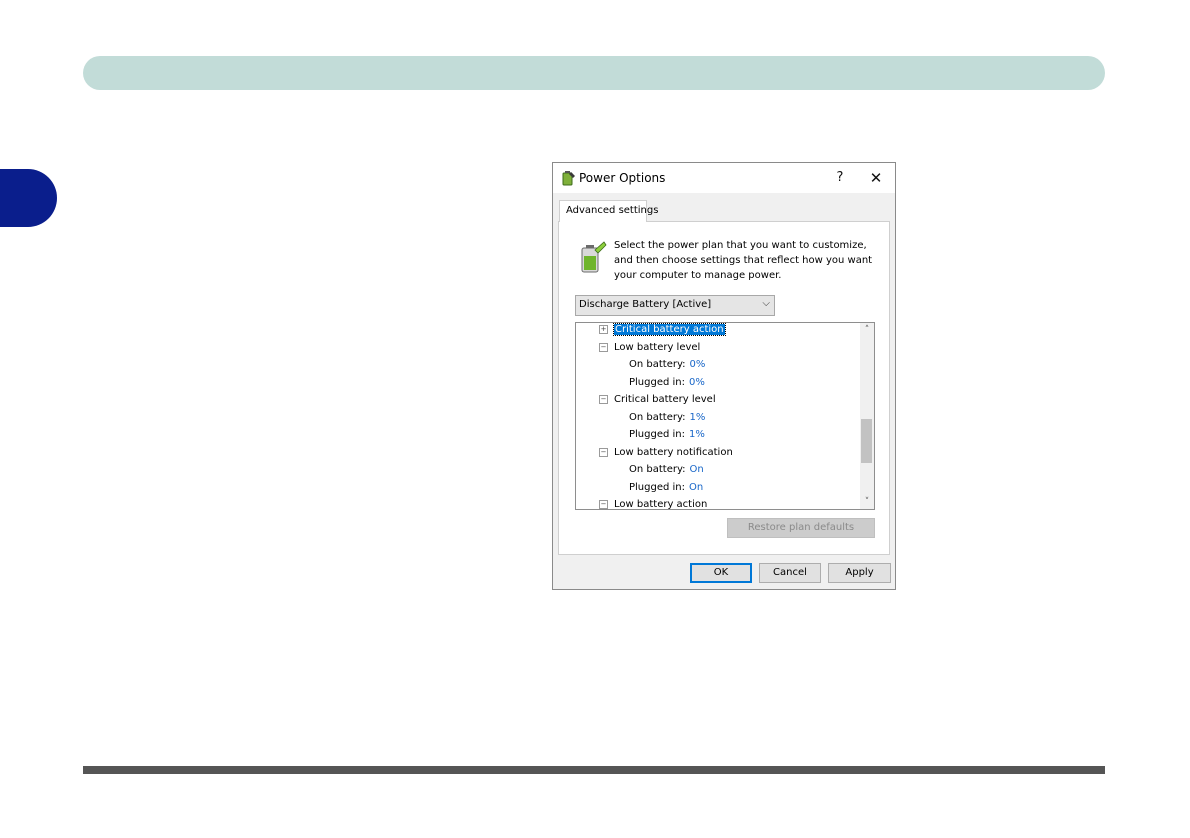  I want to click on expand-icon: +, so click(603, 329).